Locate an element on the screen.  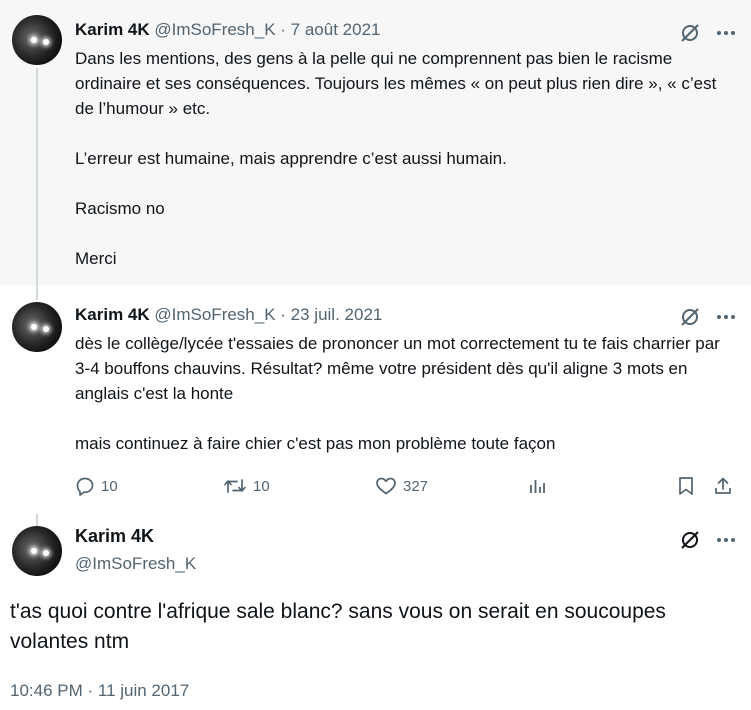
tweet-header: Karim 4K @ImSoFresh_K · 7 août 2021 is located at coordinates (227, 30).